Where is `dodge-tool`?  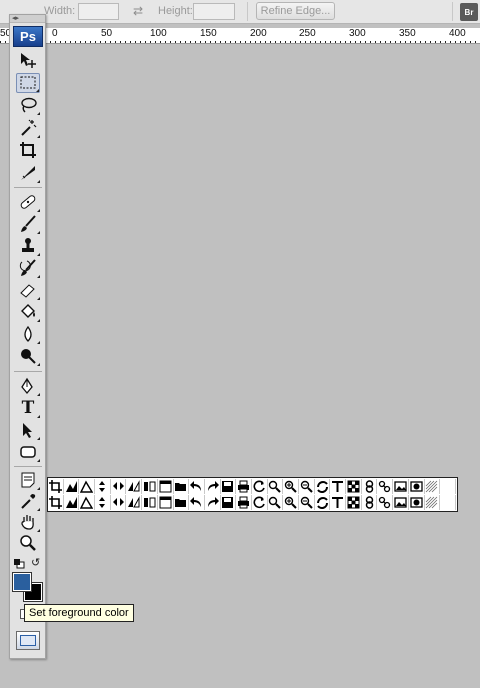 dodge-tool is located at coordinates (28, 356).